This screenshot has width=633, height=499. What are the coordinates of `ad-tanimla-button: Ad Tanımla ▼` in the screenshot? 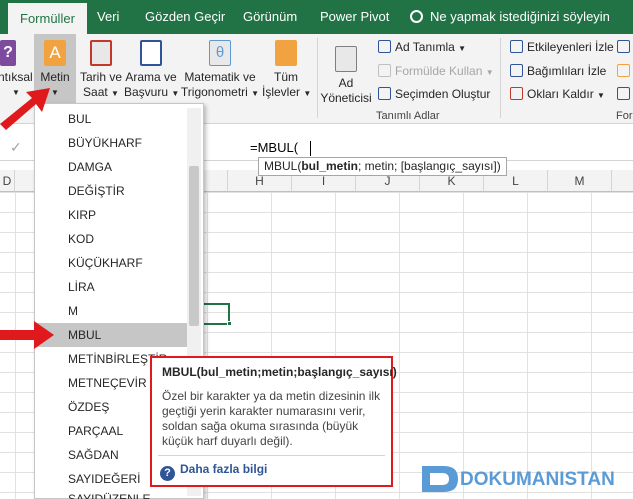 It's located at (422, 47).